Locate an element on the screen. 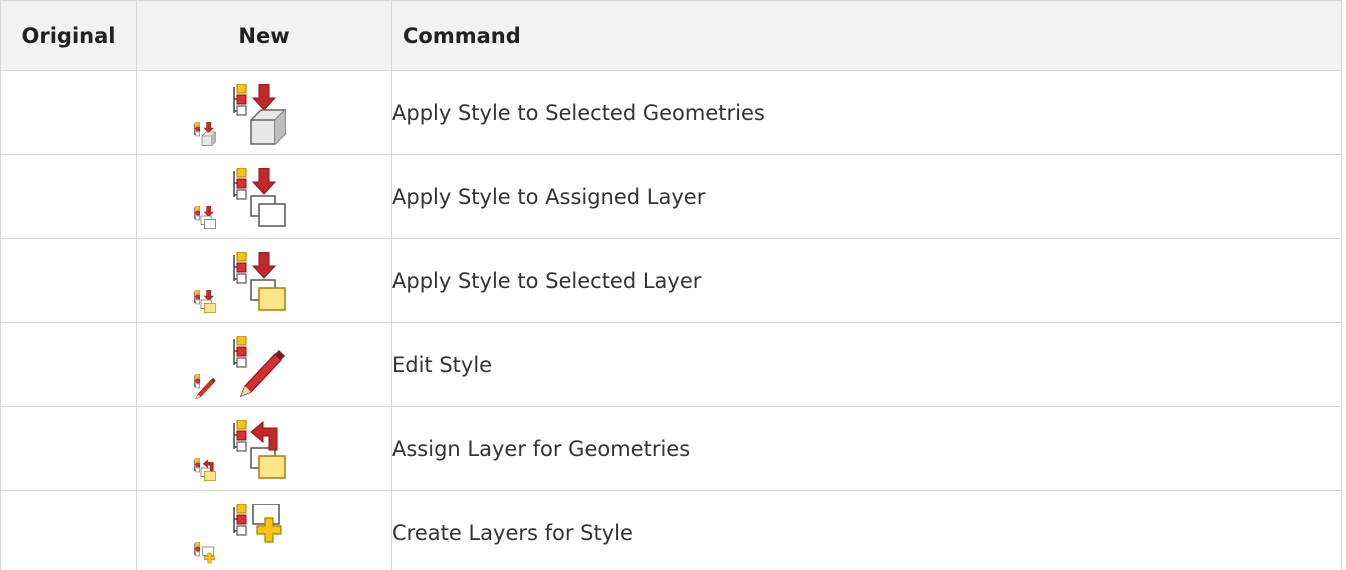 The height and width of the screenshot is (570, 1346). apply-style-selected-geometries-icon is located at coordinates (263, 116).